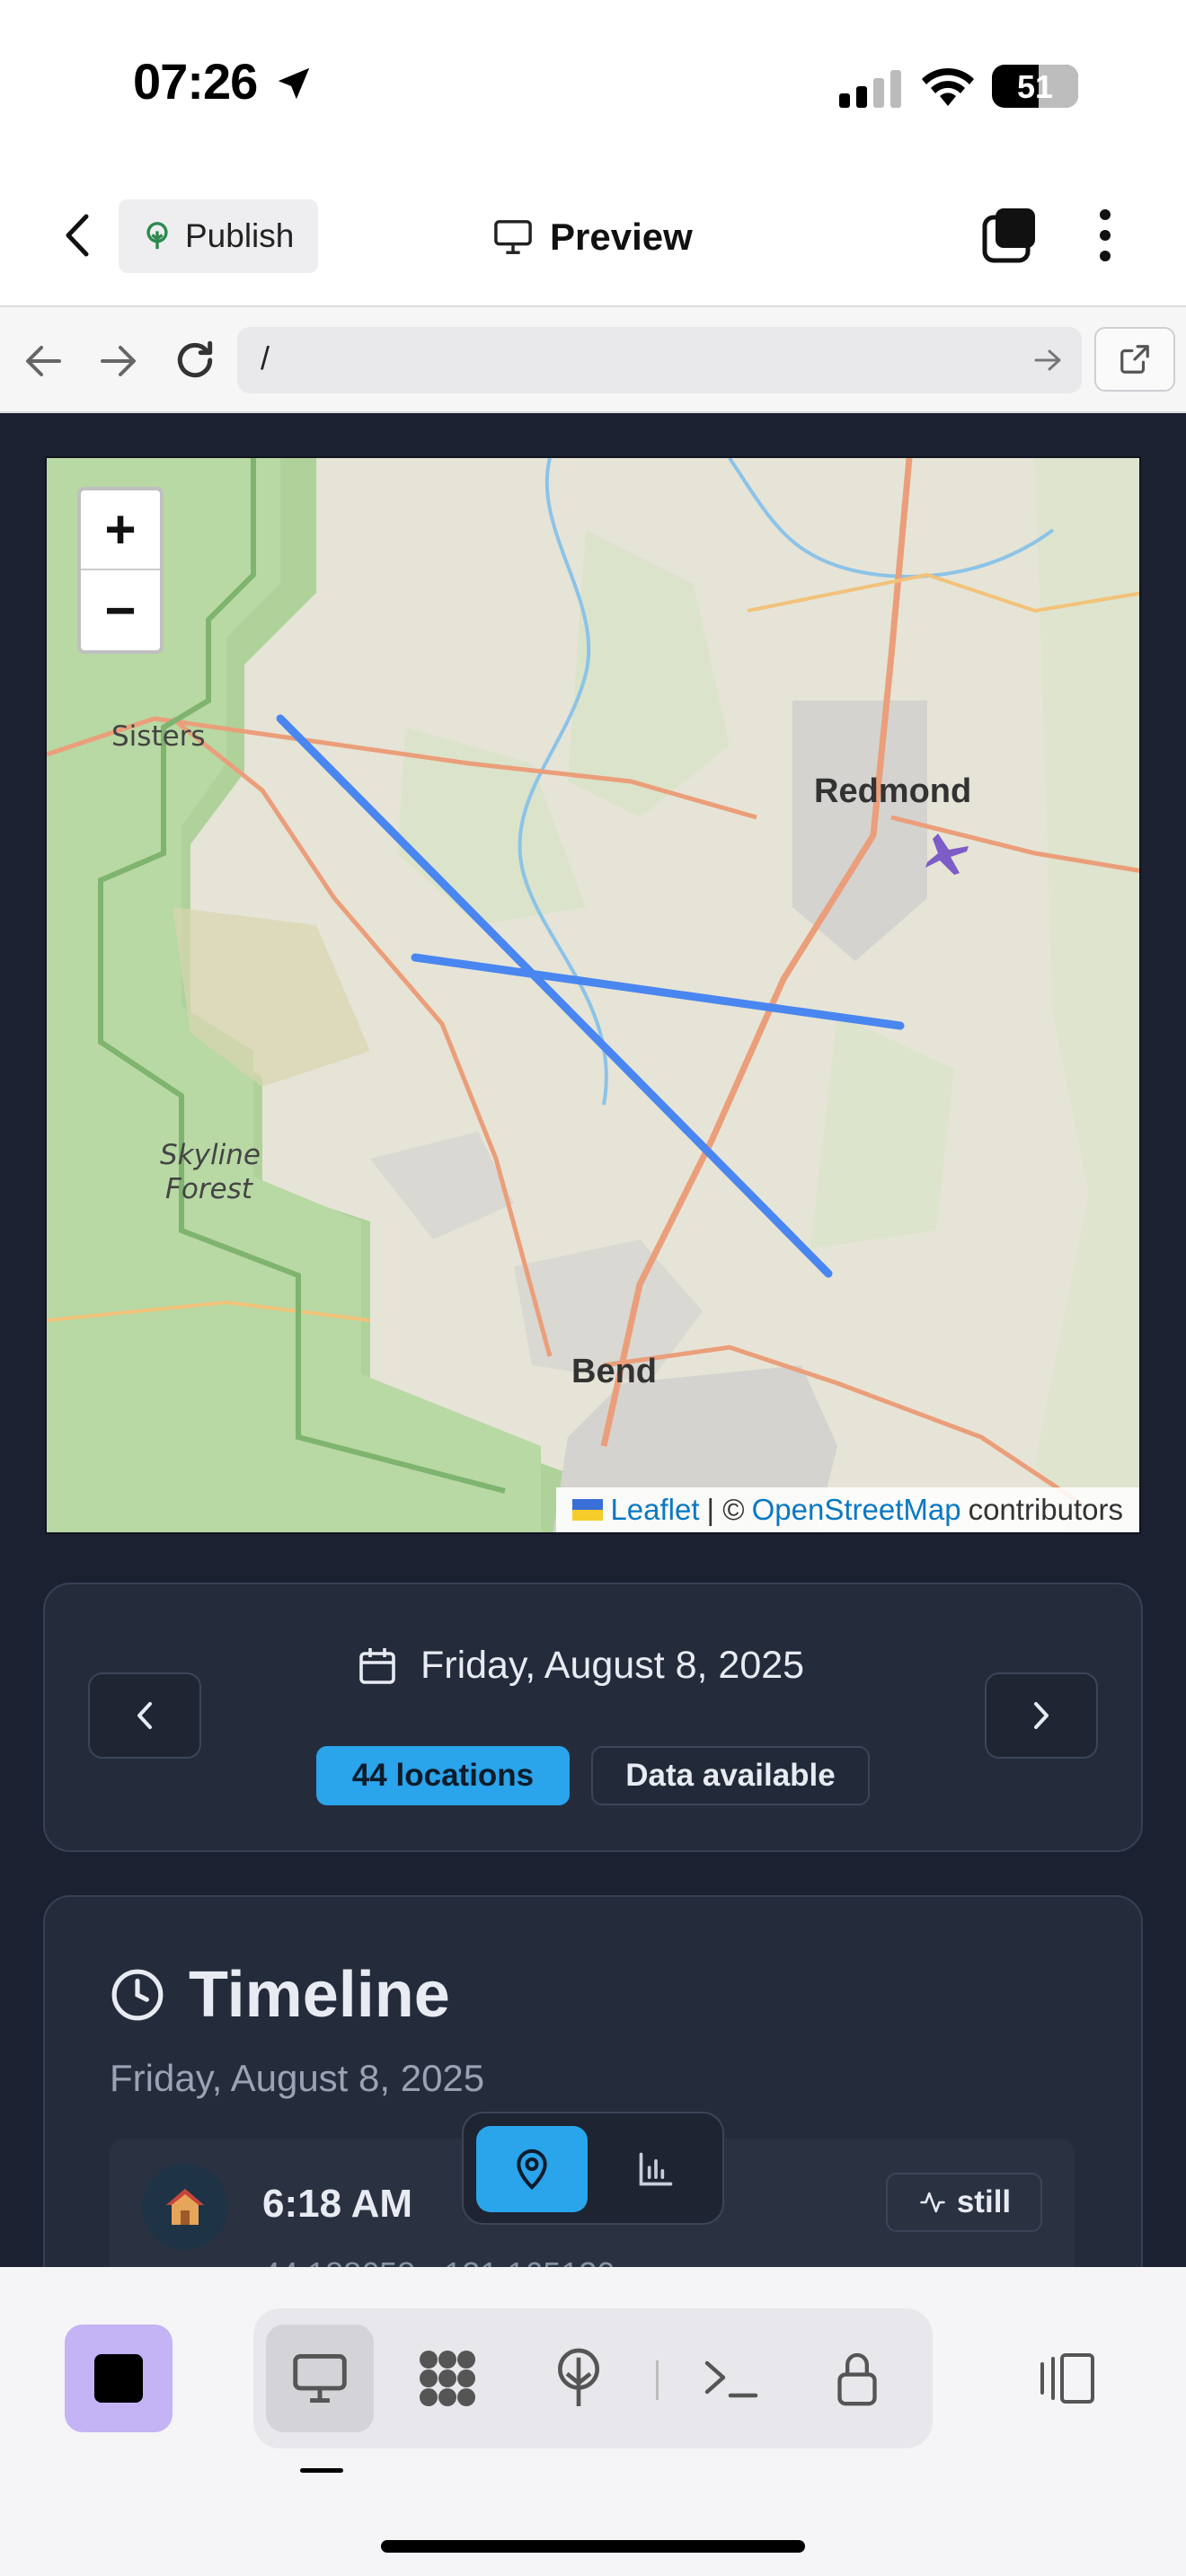 This screenshot has height=2576, width=1186. What do you see at coordinates (294, 83) in the screenshot?
I see `location-arrow-icon` at bounding box center [294, 83].